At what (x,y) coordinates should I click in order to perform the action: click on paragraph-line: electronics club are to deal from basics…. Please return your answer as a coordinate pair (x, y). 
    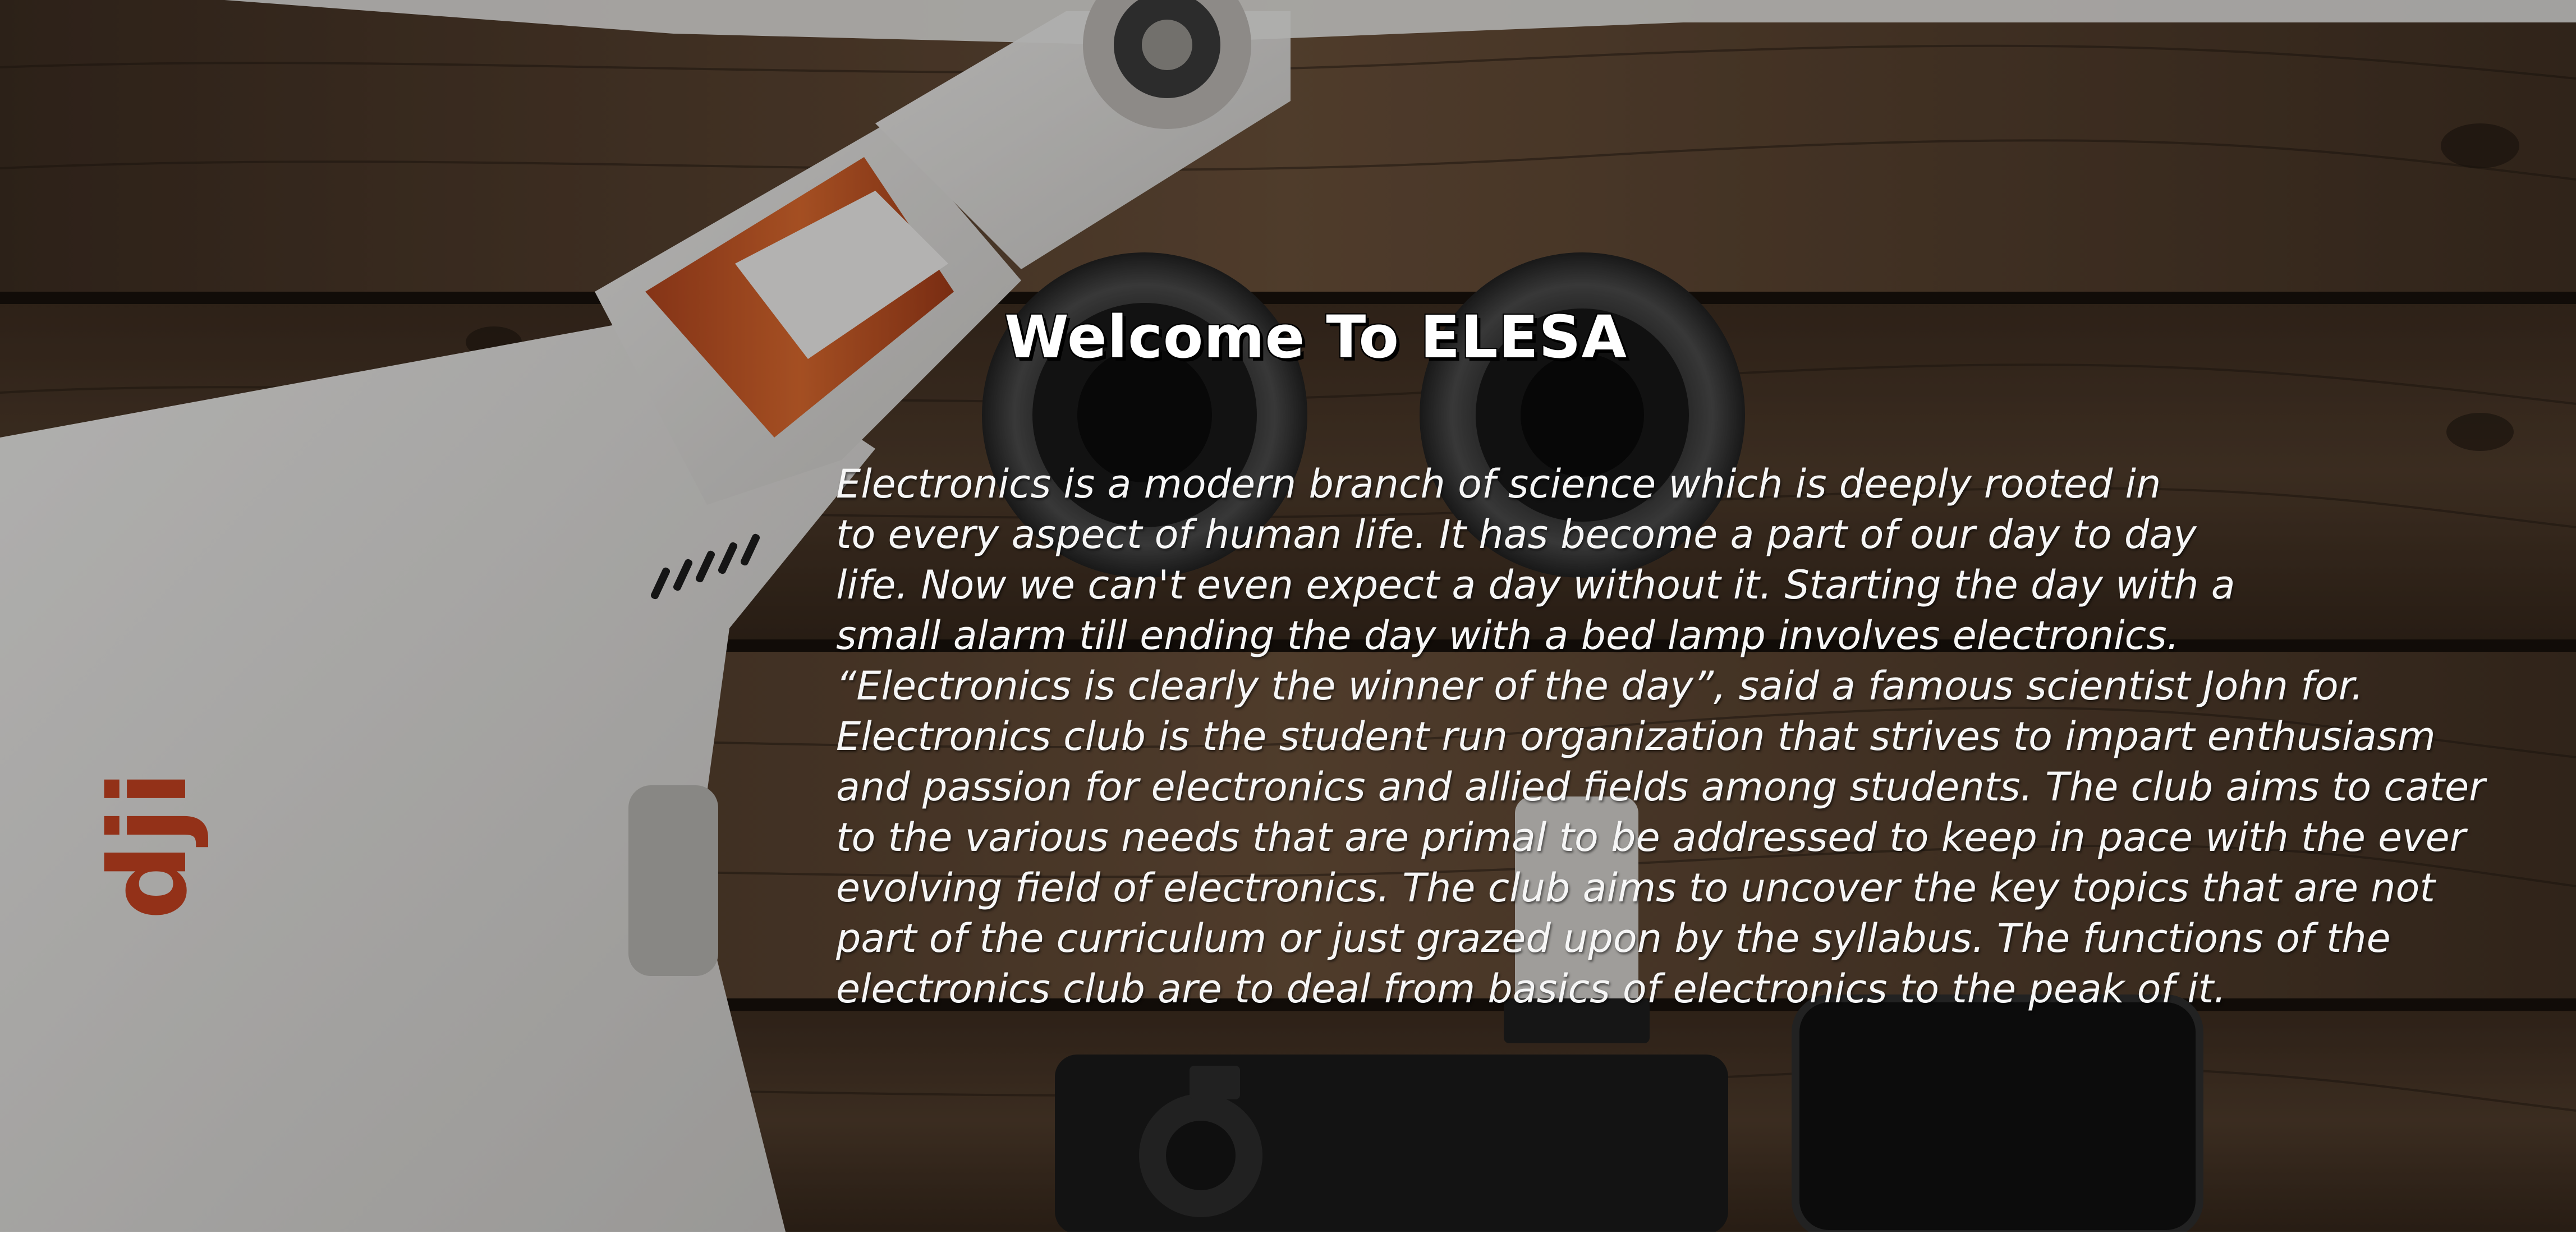
    Looking at the image, I should click on (1531, 989).